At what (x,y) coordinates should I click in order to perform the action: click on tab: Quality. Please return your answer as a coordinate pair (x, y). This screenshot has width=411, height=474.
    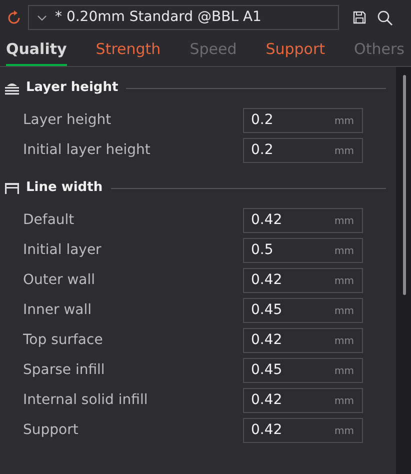
    Looking at the image, I should click on (36, 52).